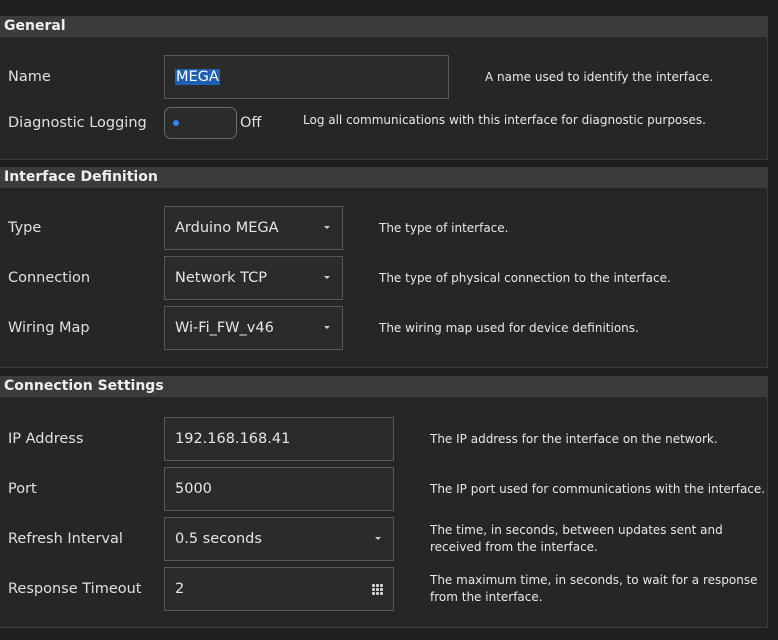 The width and height of the screenshot is (778, 640). Describe the element at coordinates (444, 228) in the screenshot. I see `type-description: The type of interface.` at that location.